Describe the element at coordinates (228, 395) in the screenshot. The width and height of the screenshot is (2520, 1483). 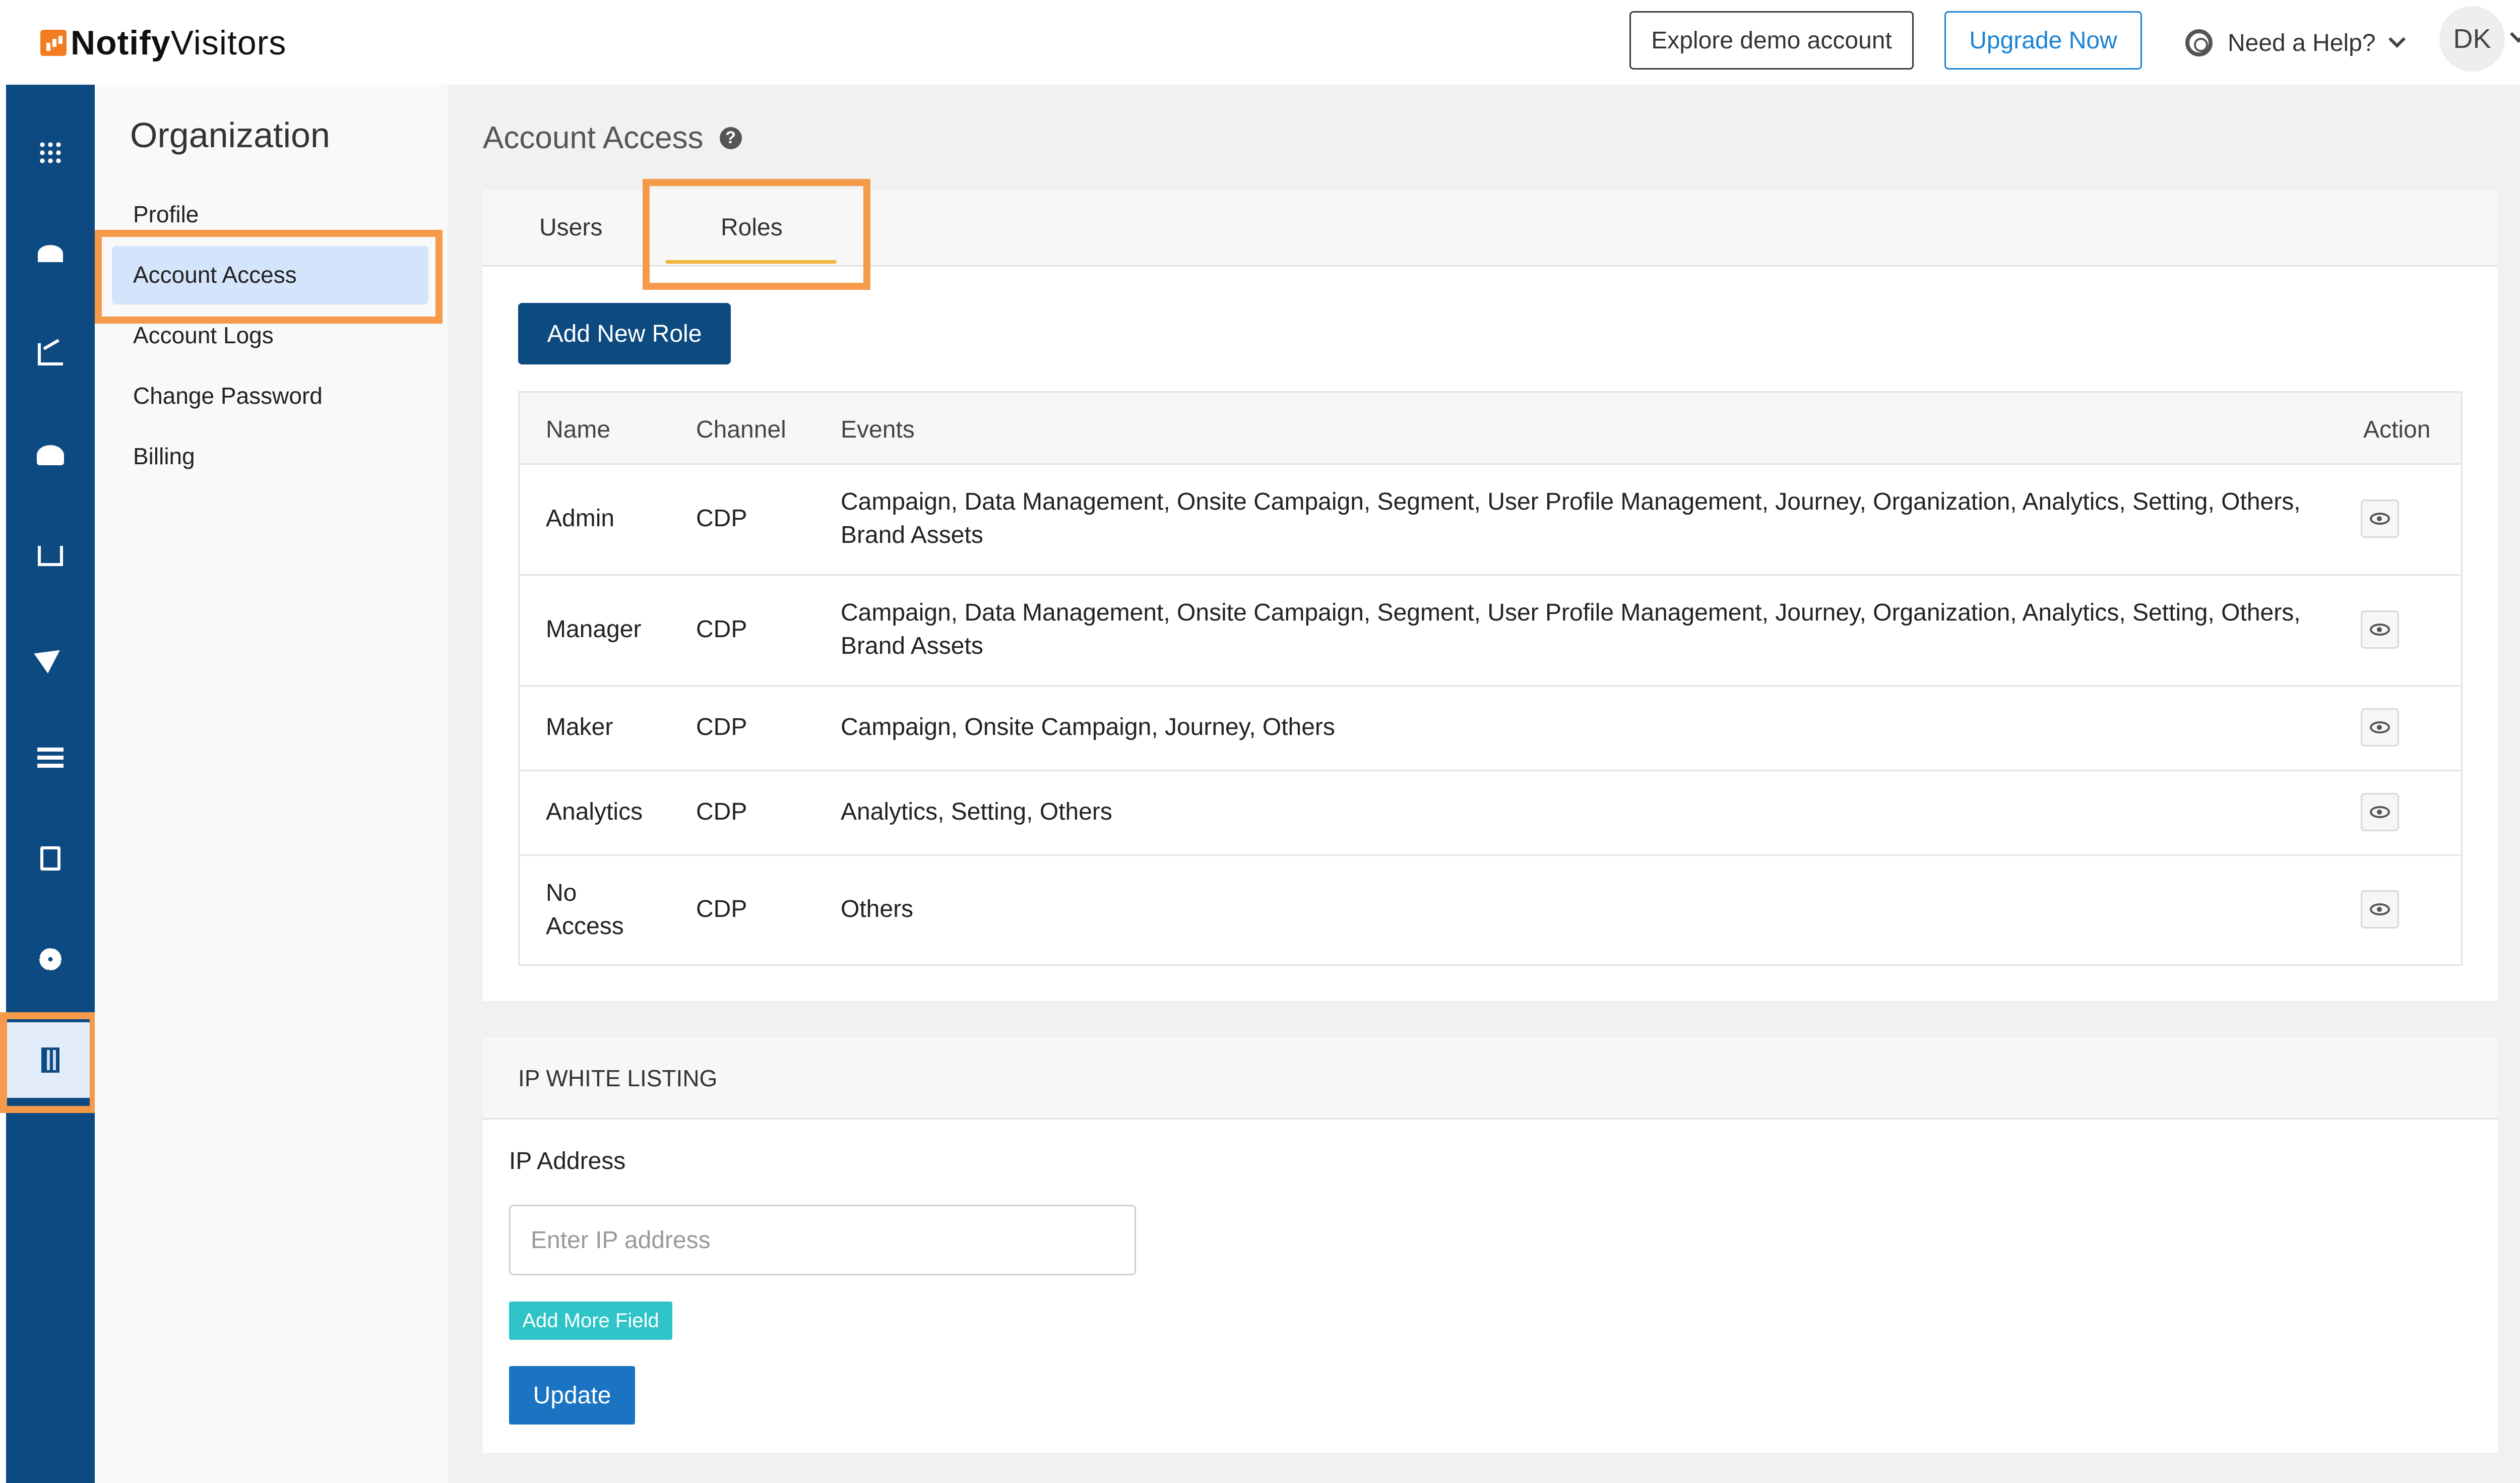
I see `sidebar-item-change-password: Change Password` at that location.